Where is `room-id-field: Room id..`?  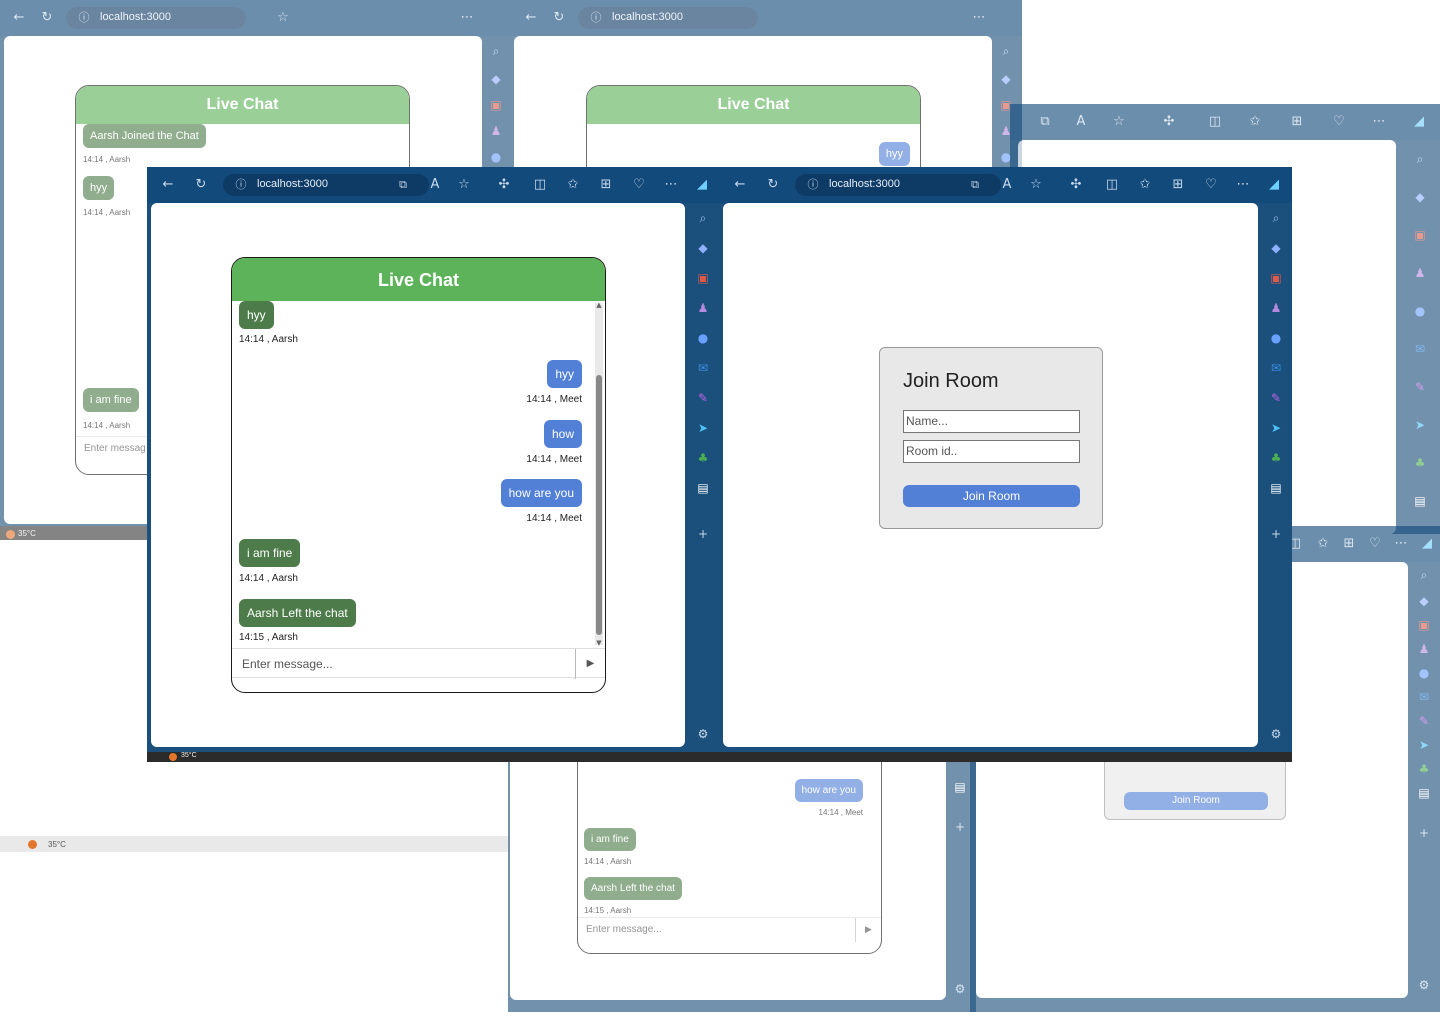
room-id-field: Room id.. is located at coordinates (991, 451).